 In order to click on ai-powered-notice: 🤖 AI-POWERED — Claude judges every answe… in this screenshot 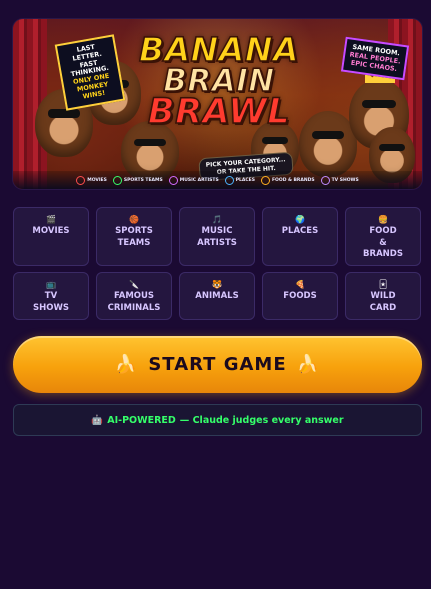, I will do `click(217, 420)`.